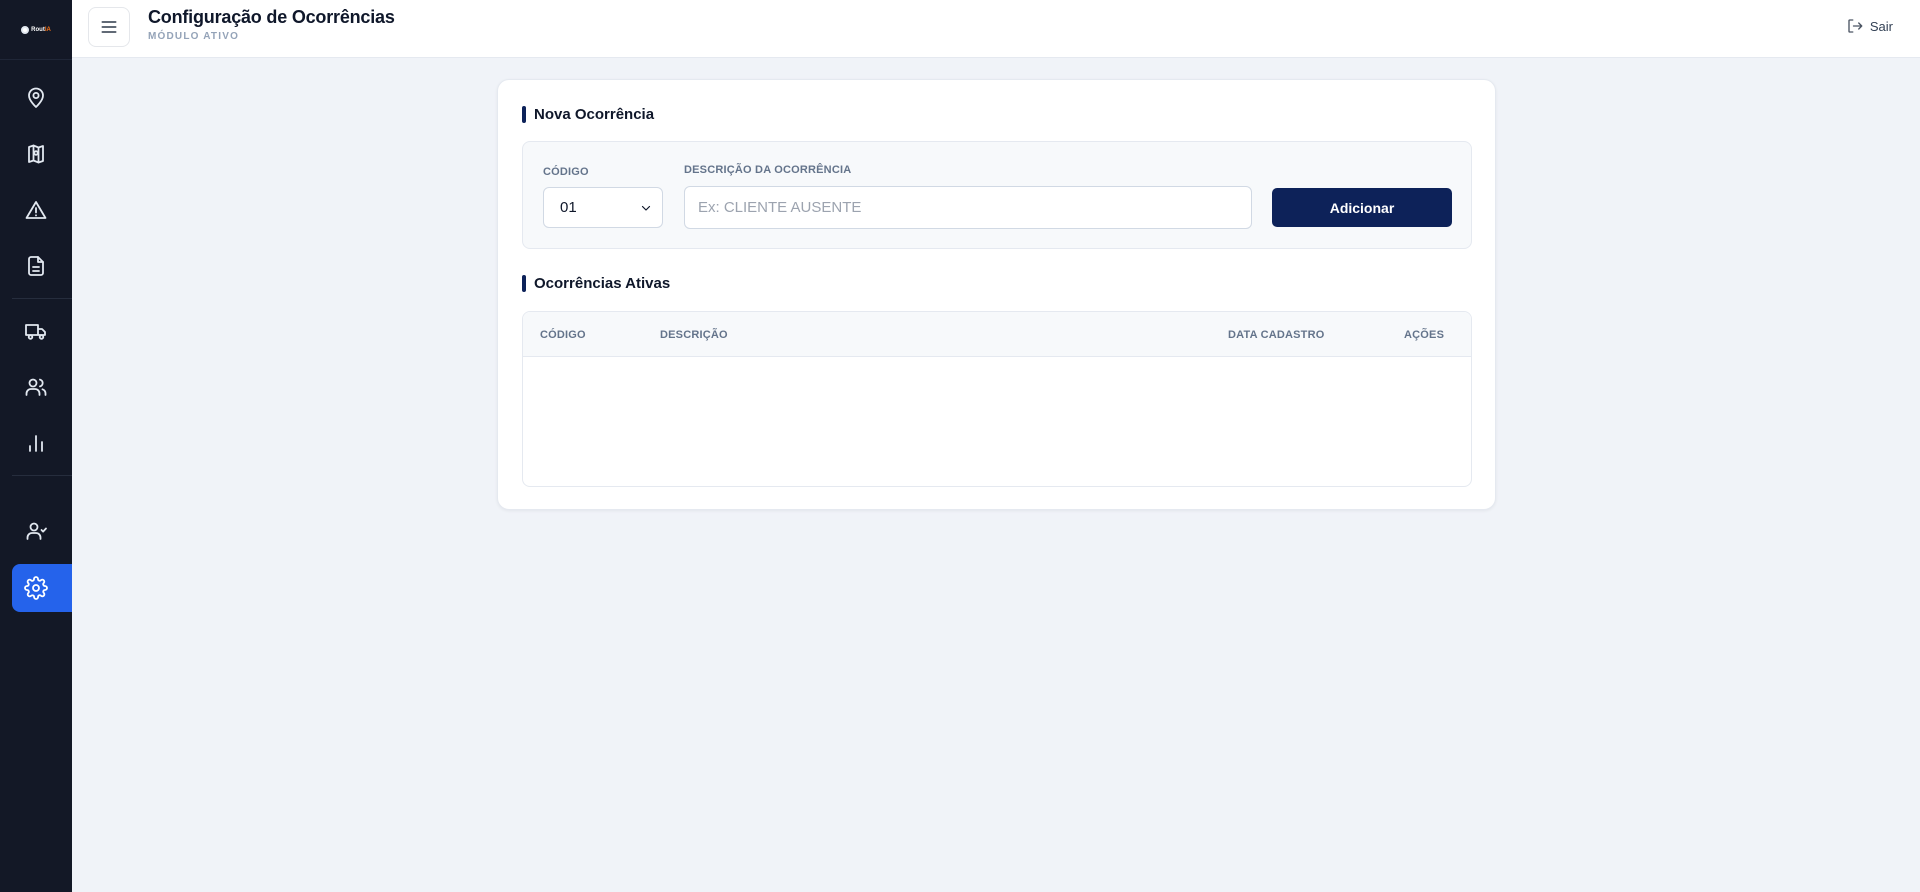  Describe the element at coordinates (997, 399) in the screenshot. I see `occurrences-table: CÓDIGO DESCRIÇÃO DATA CADASTRO AÇÕES` at that location.